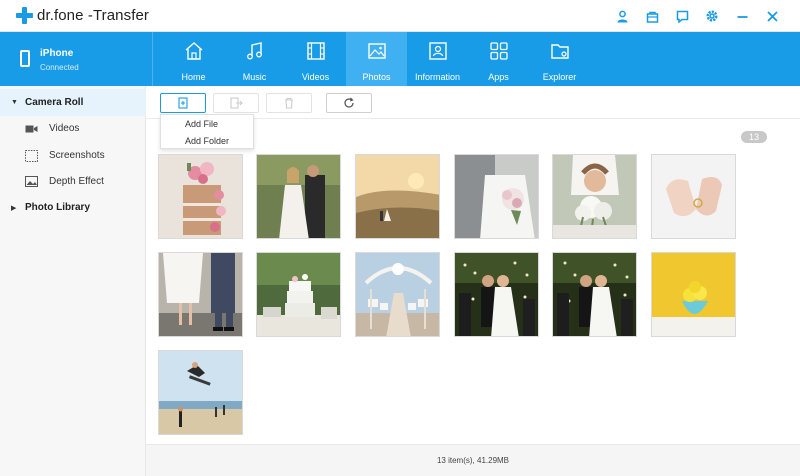 Image resolution: width=800 pixels, height=476 pixels. Describe the element at coordinates (473, 460) in the screenshot. I see `status-bar: 13 item(s), 41.29MB` at that location.